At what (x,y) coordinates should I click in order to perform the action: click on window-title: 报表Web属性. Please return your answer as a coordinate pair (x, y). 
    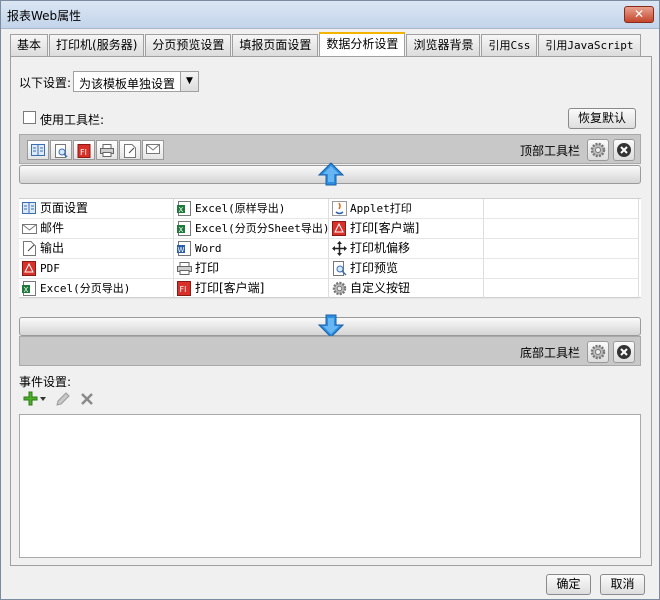
    Looking at the image, I should click on (44, 16).